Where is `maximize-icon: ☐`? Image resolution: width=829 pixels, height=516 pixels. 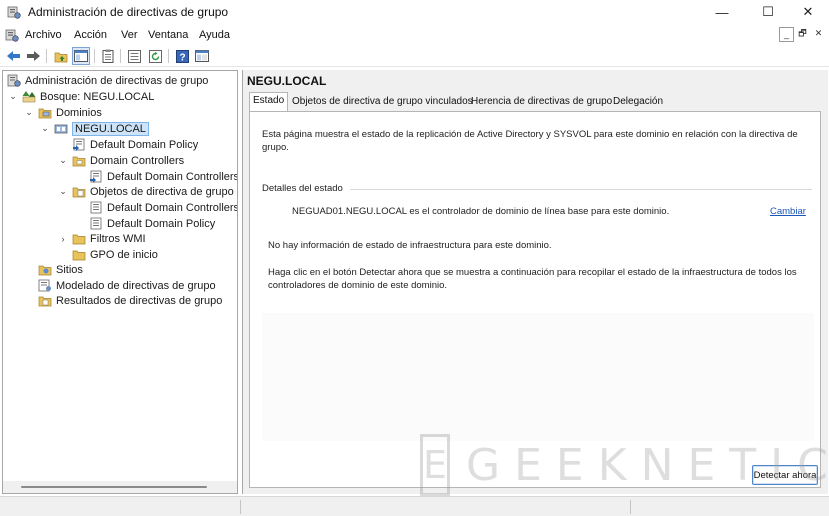 maximize-icon: ☐ is located at coordinates (768, 11).